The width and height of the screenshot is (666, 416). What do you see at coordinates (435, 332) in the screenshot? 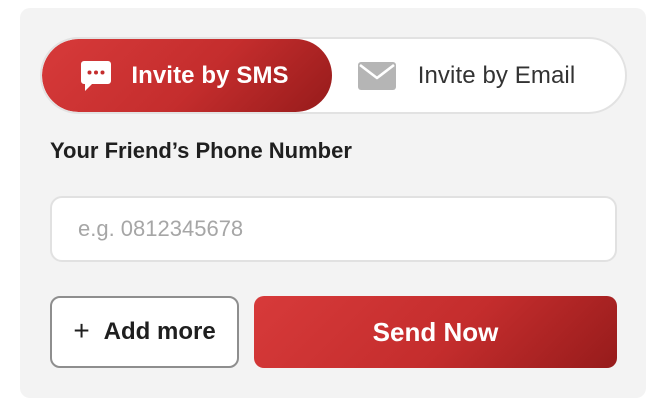
I see `send-now-button: Send Now` at bounding box center [435, 332].